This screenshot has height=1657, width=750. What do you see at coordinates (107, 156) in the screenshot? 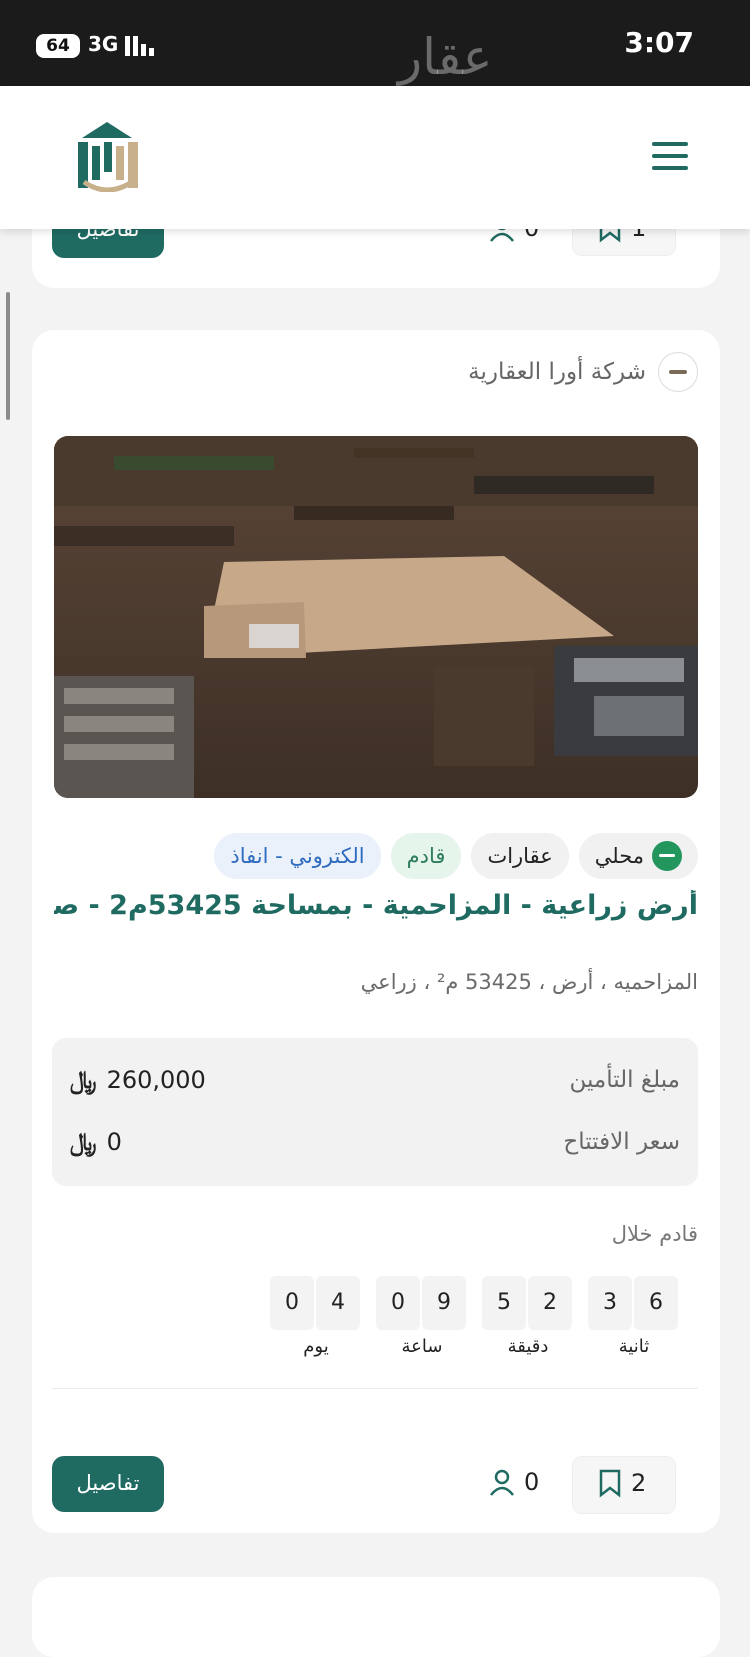
I see `building-logo` at bounding box center [107, 156].